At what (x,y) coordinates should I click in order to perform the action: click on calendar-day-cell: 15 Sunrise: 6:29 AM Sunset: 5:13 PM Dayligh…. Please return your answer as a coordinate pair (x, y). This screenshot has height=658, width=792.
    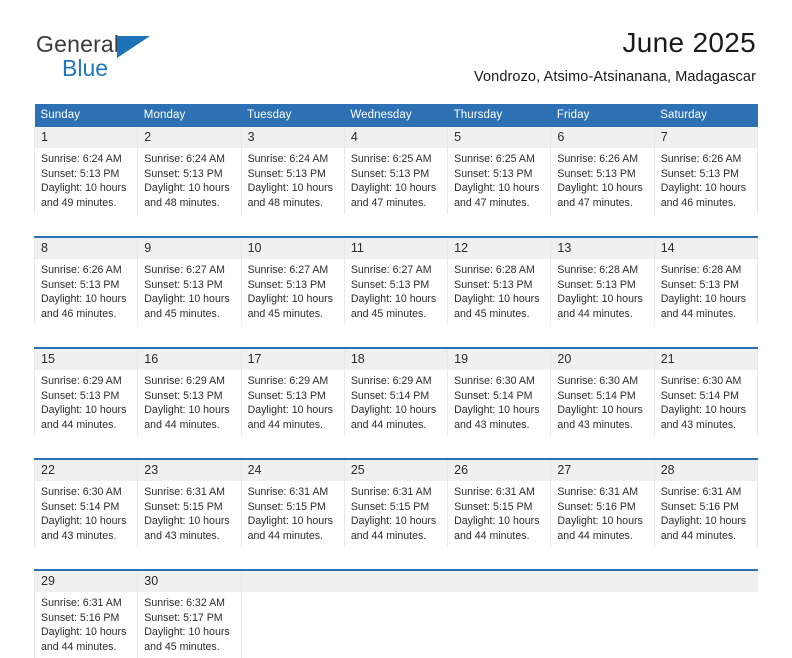
    Looking at the image, I should click on (86, 391).